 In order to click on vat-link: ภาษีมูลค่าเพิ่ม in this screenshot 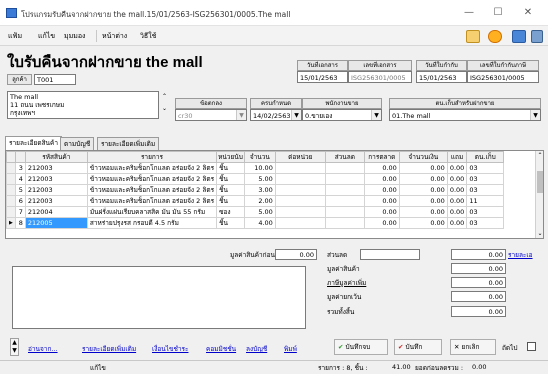, I will do `click(346, 283)`.